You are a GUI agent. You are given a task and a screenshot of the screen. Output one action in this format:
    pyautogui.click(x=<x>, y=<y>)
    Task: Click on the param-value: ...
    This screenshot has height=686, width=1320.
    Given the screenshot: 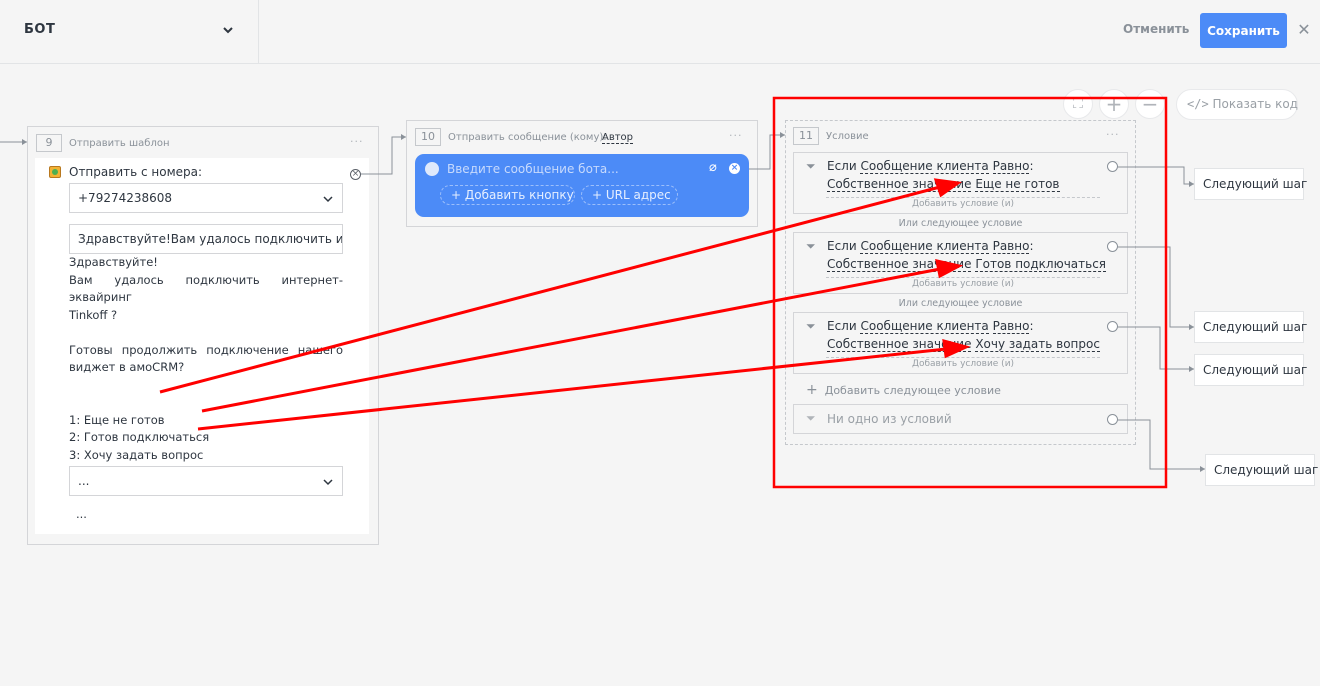 What is the action you would take?
    pyautogui.click(x=84, y=481)
    